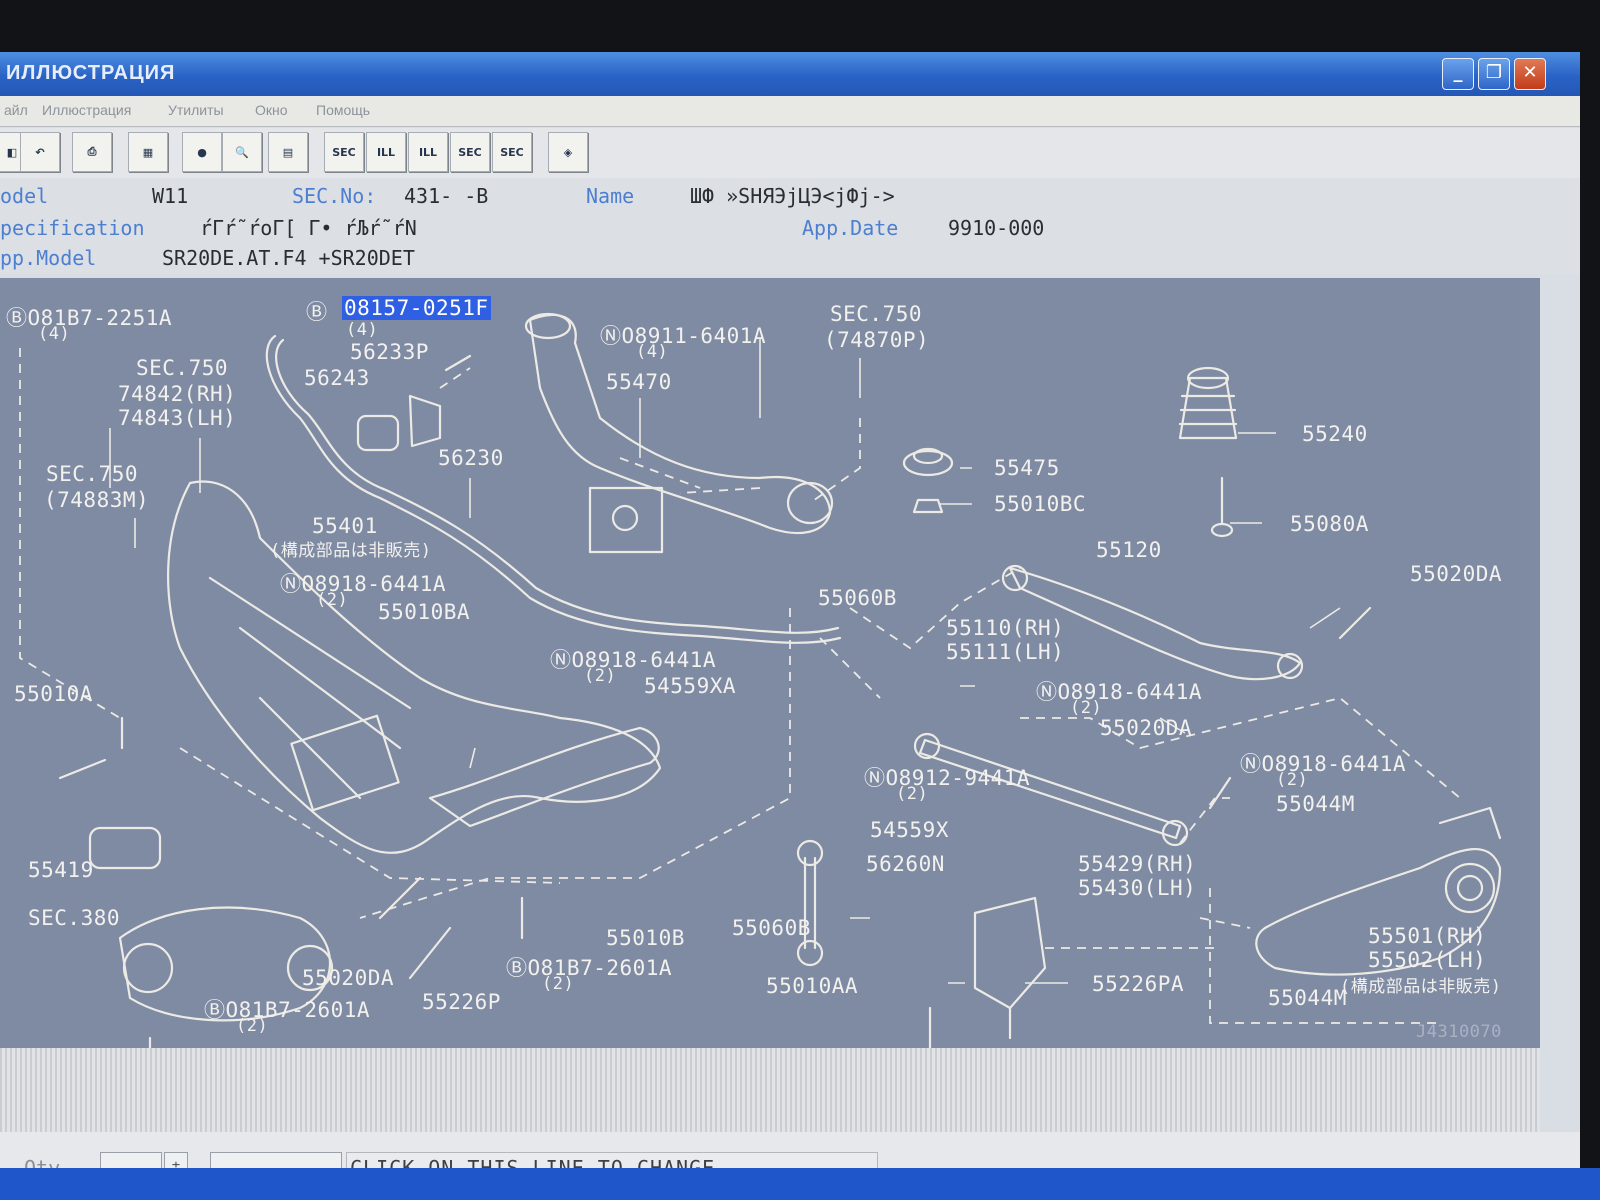 The height and width of the screenshot is (1200, 1600). Describe the element at coordinates (790, 74) in the screenshot. I see `title-bar: ИЛЛЮСТРАЦИЯ _ ❐ ✕` at that location.